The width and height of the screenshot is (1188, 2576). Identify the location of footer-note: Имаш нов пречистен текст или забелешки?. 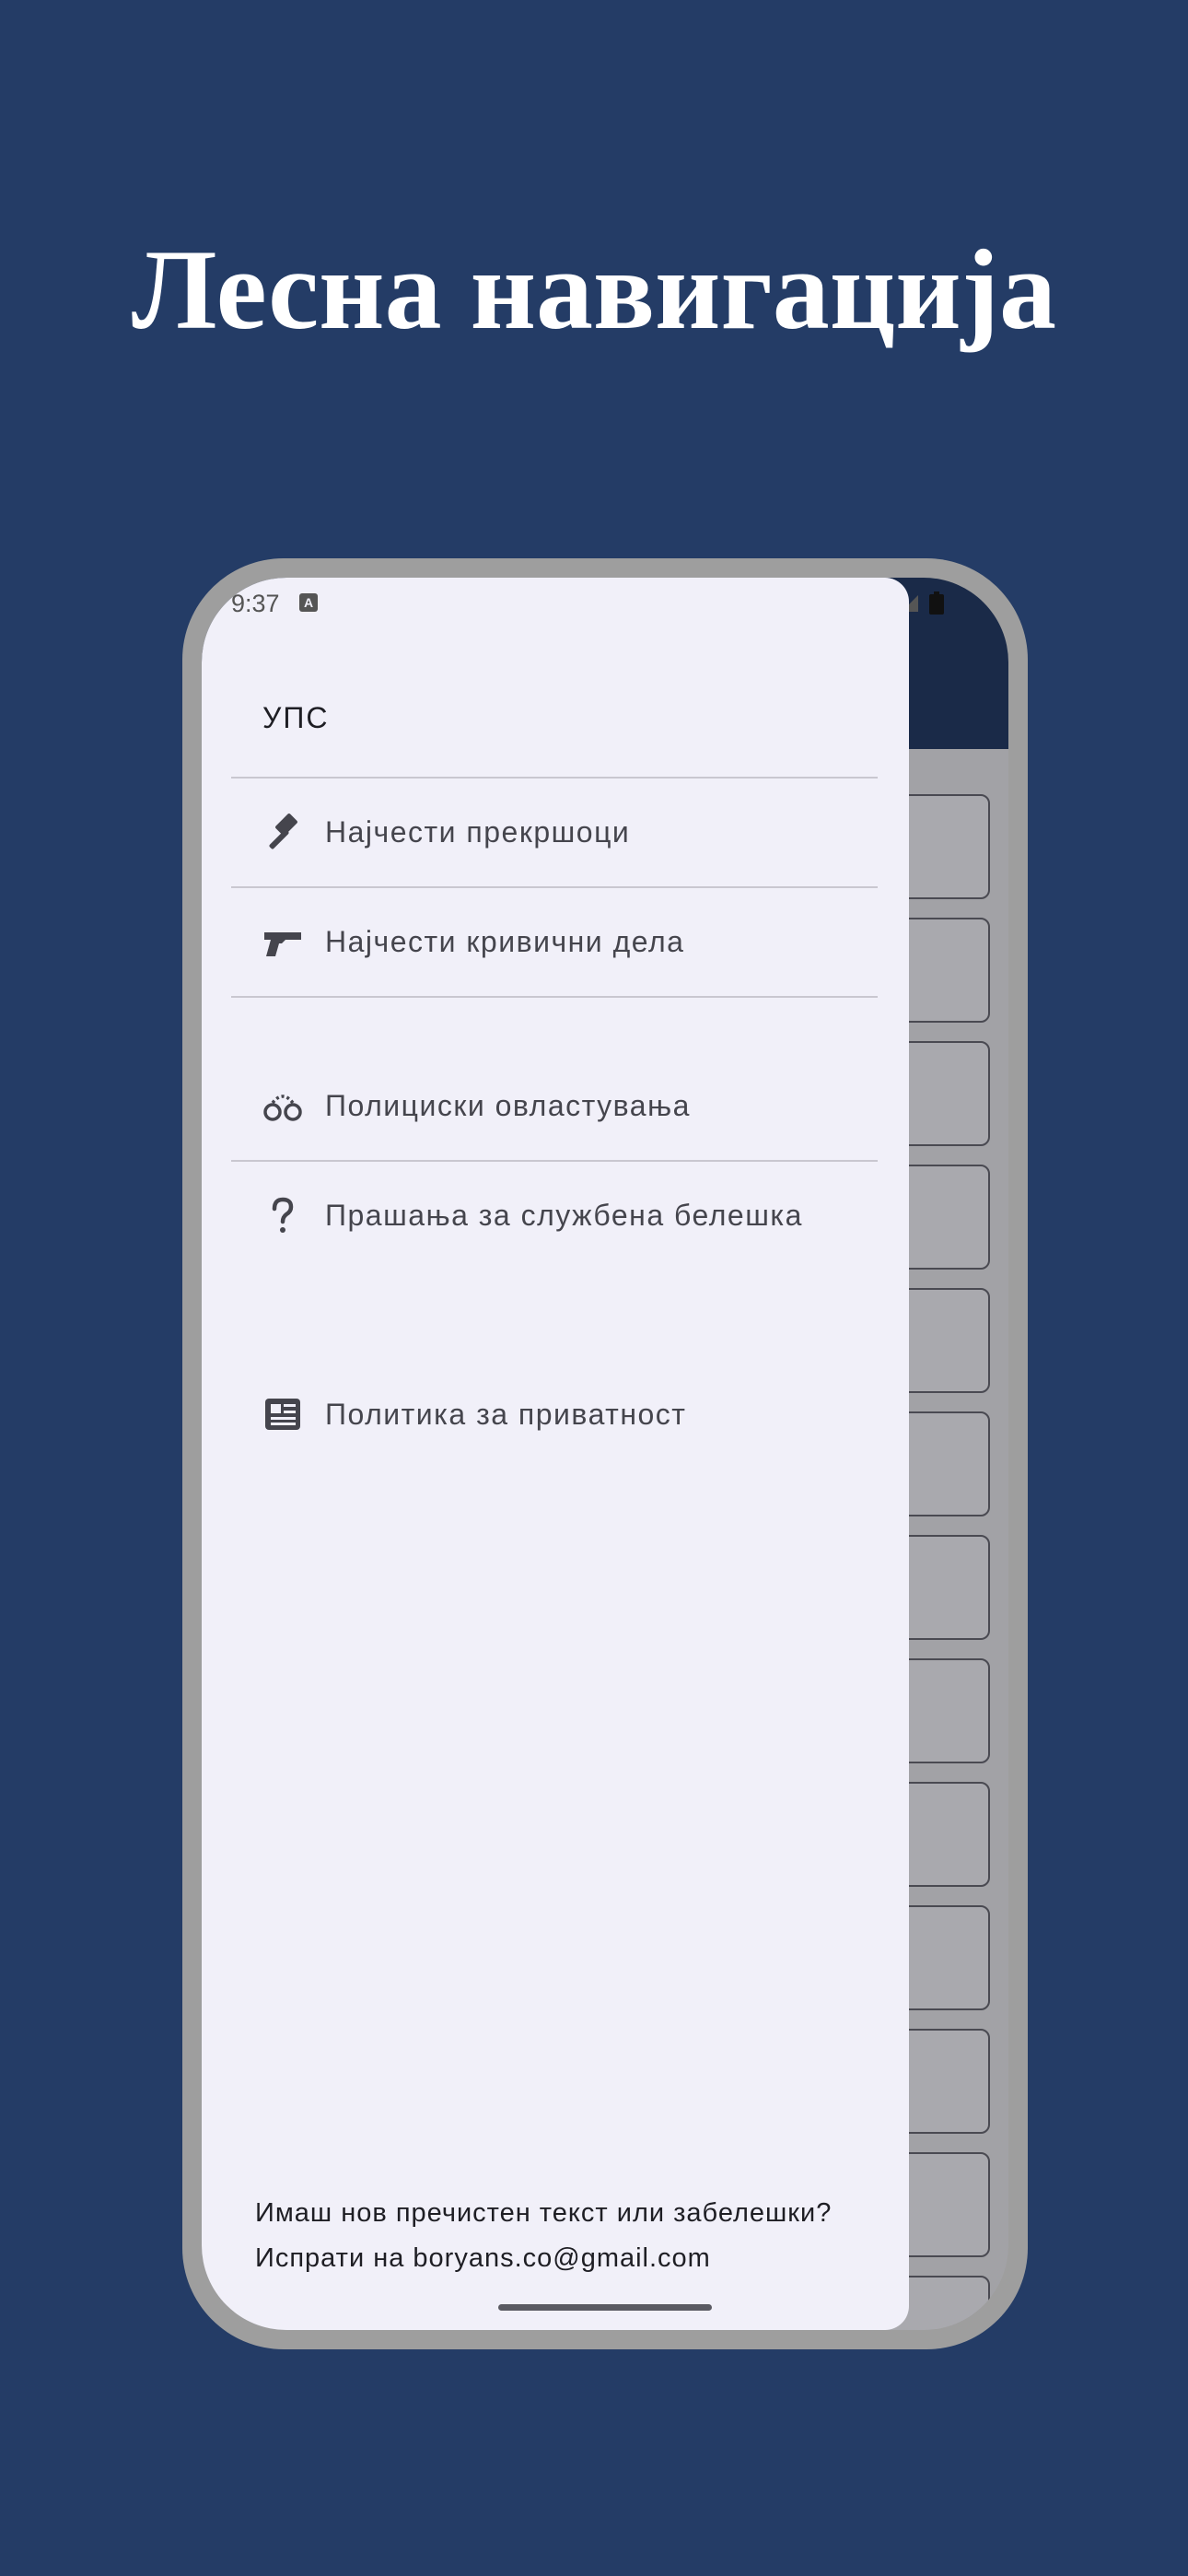
(544, 2213).